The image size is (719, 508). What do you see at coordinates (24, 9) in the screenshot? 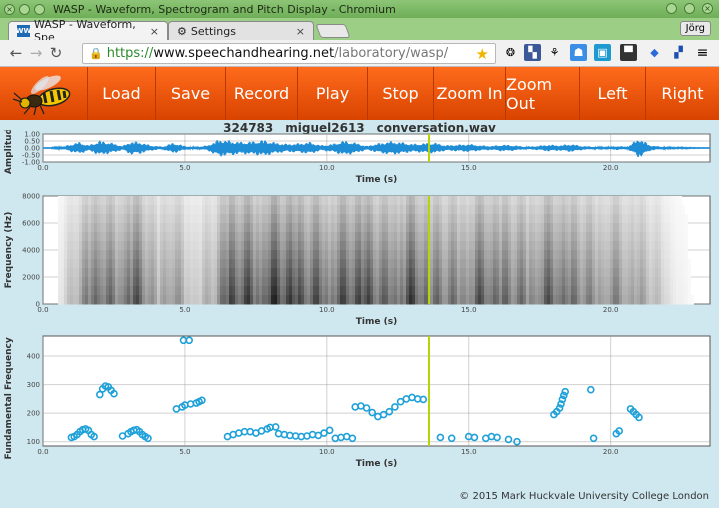
I see `minimize-window-icon` at bounding box center [24, 9].